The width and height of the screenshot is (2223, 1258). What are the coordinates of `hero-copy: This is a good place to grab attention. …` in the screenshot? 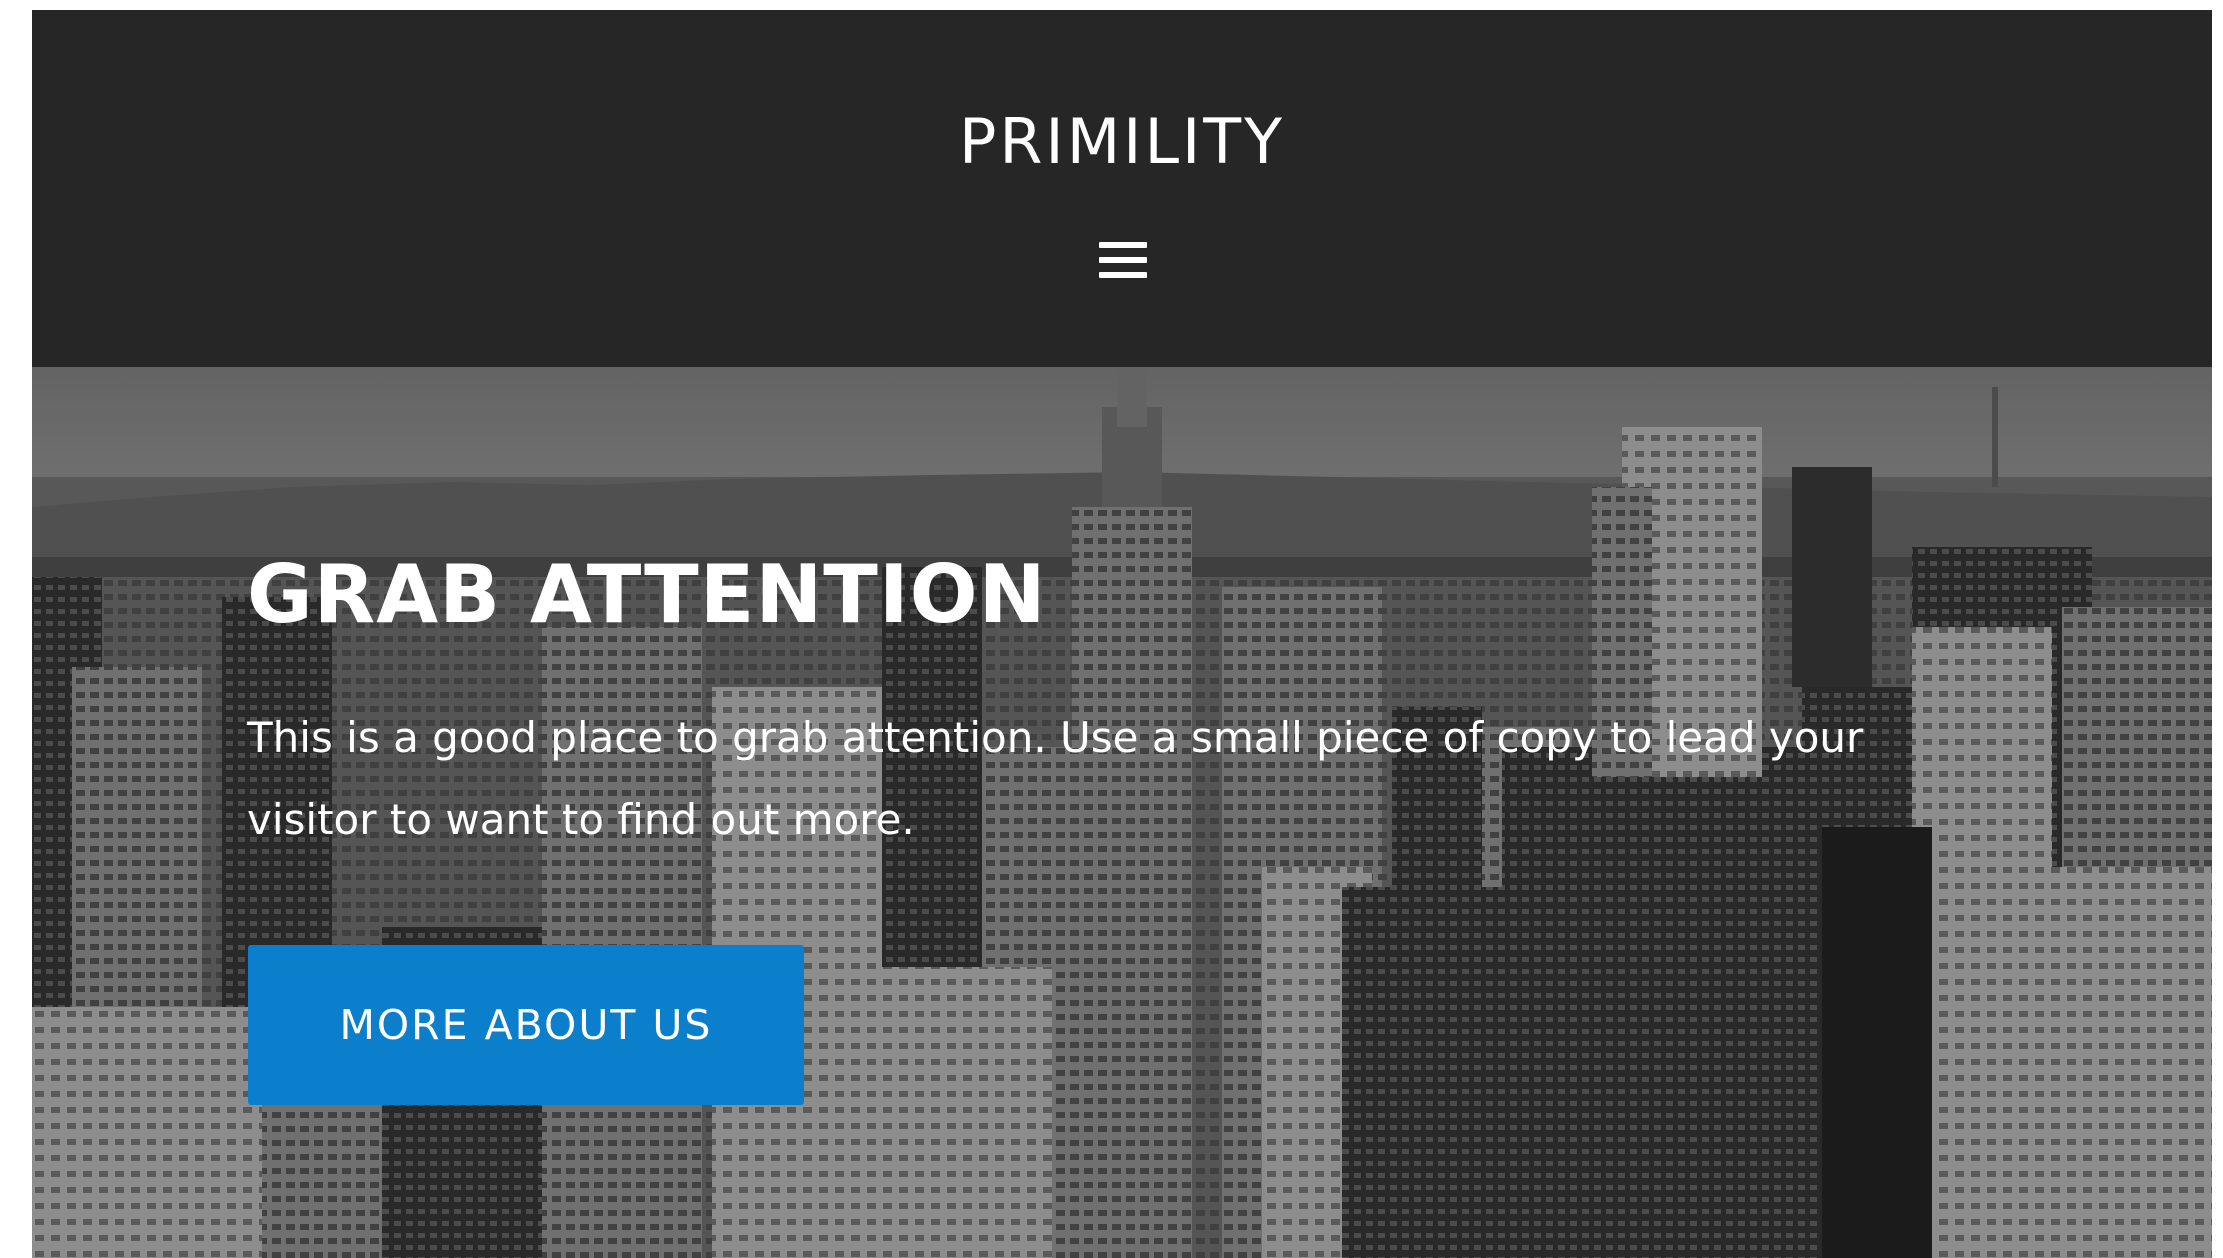 It's located at (1055, 778).